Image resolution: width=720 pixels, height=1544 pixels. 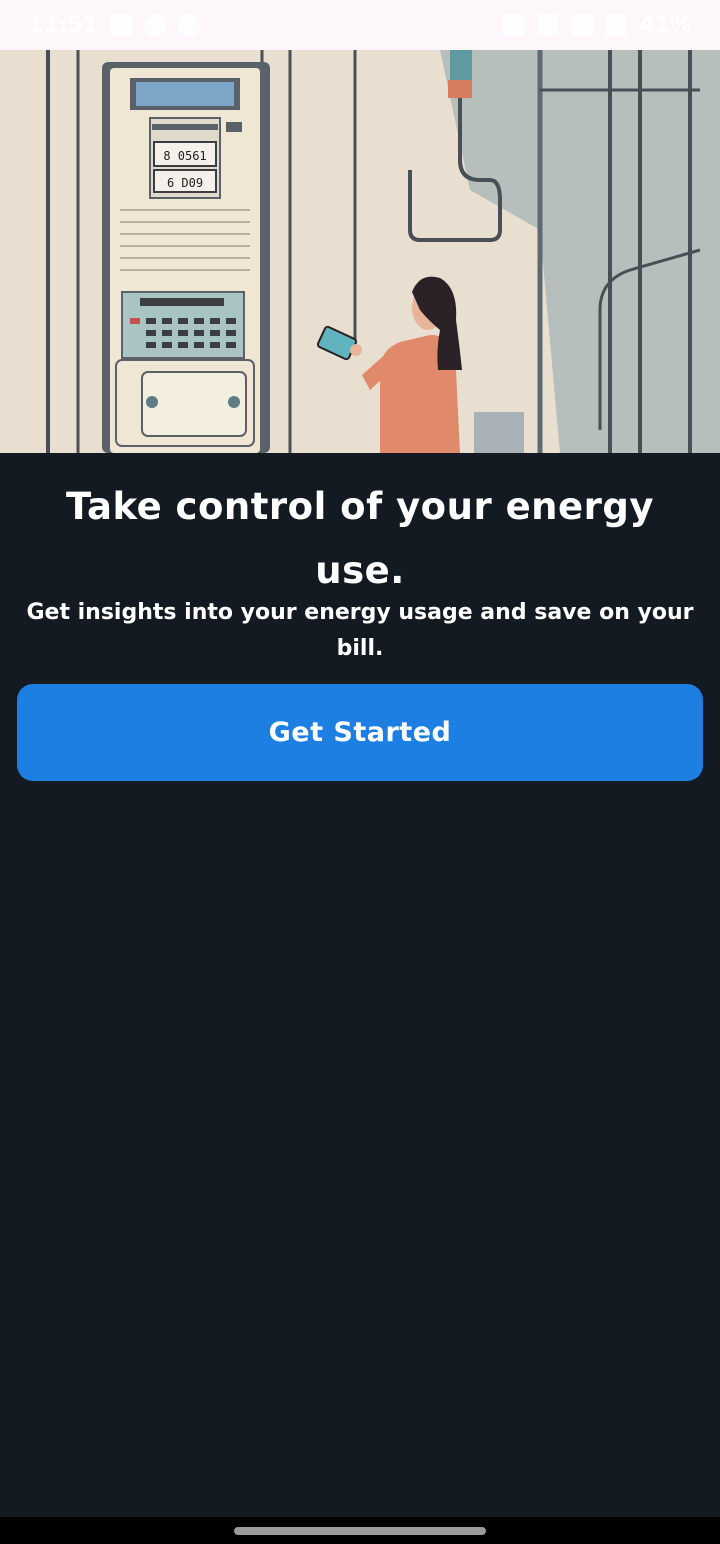 What do you see at coordinates (514, 25) in the screenshot?
I see `vibrate-icon` at bounding box center [514, 25].